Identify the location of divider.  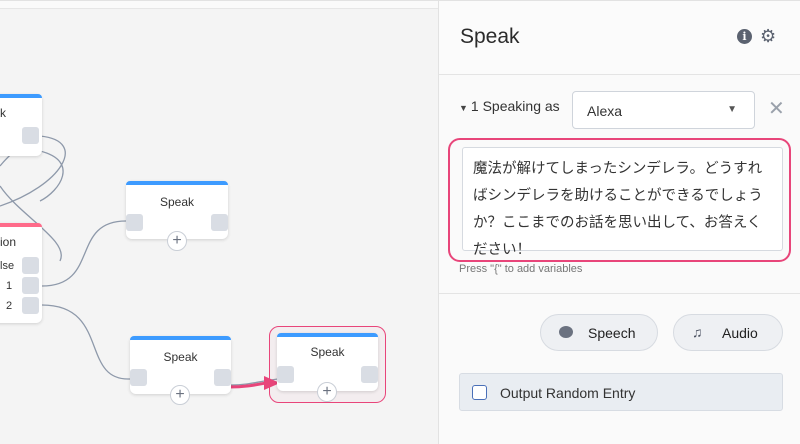
(619, 293).